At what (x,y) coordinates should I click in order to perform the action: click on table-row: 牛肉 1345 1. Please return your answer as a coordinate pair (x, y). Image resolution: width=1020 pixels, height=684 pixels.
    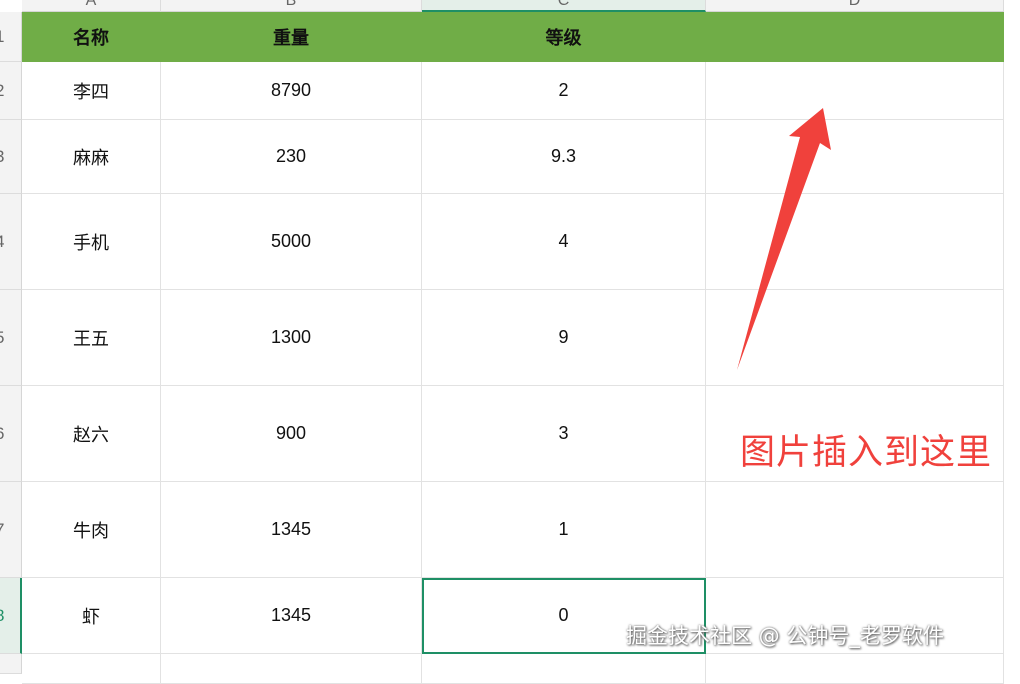
    Looking at the image, I should click on (513, 530).